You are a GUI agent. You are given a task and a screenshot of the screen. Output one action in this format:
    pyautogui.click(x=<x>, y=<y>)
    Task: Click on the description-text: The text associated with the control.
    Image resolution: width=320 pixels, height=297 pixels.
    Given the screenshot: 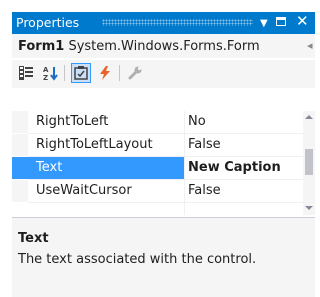 What is the action you would take?
    pyautogui.click(x=137, y=259)
    